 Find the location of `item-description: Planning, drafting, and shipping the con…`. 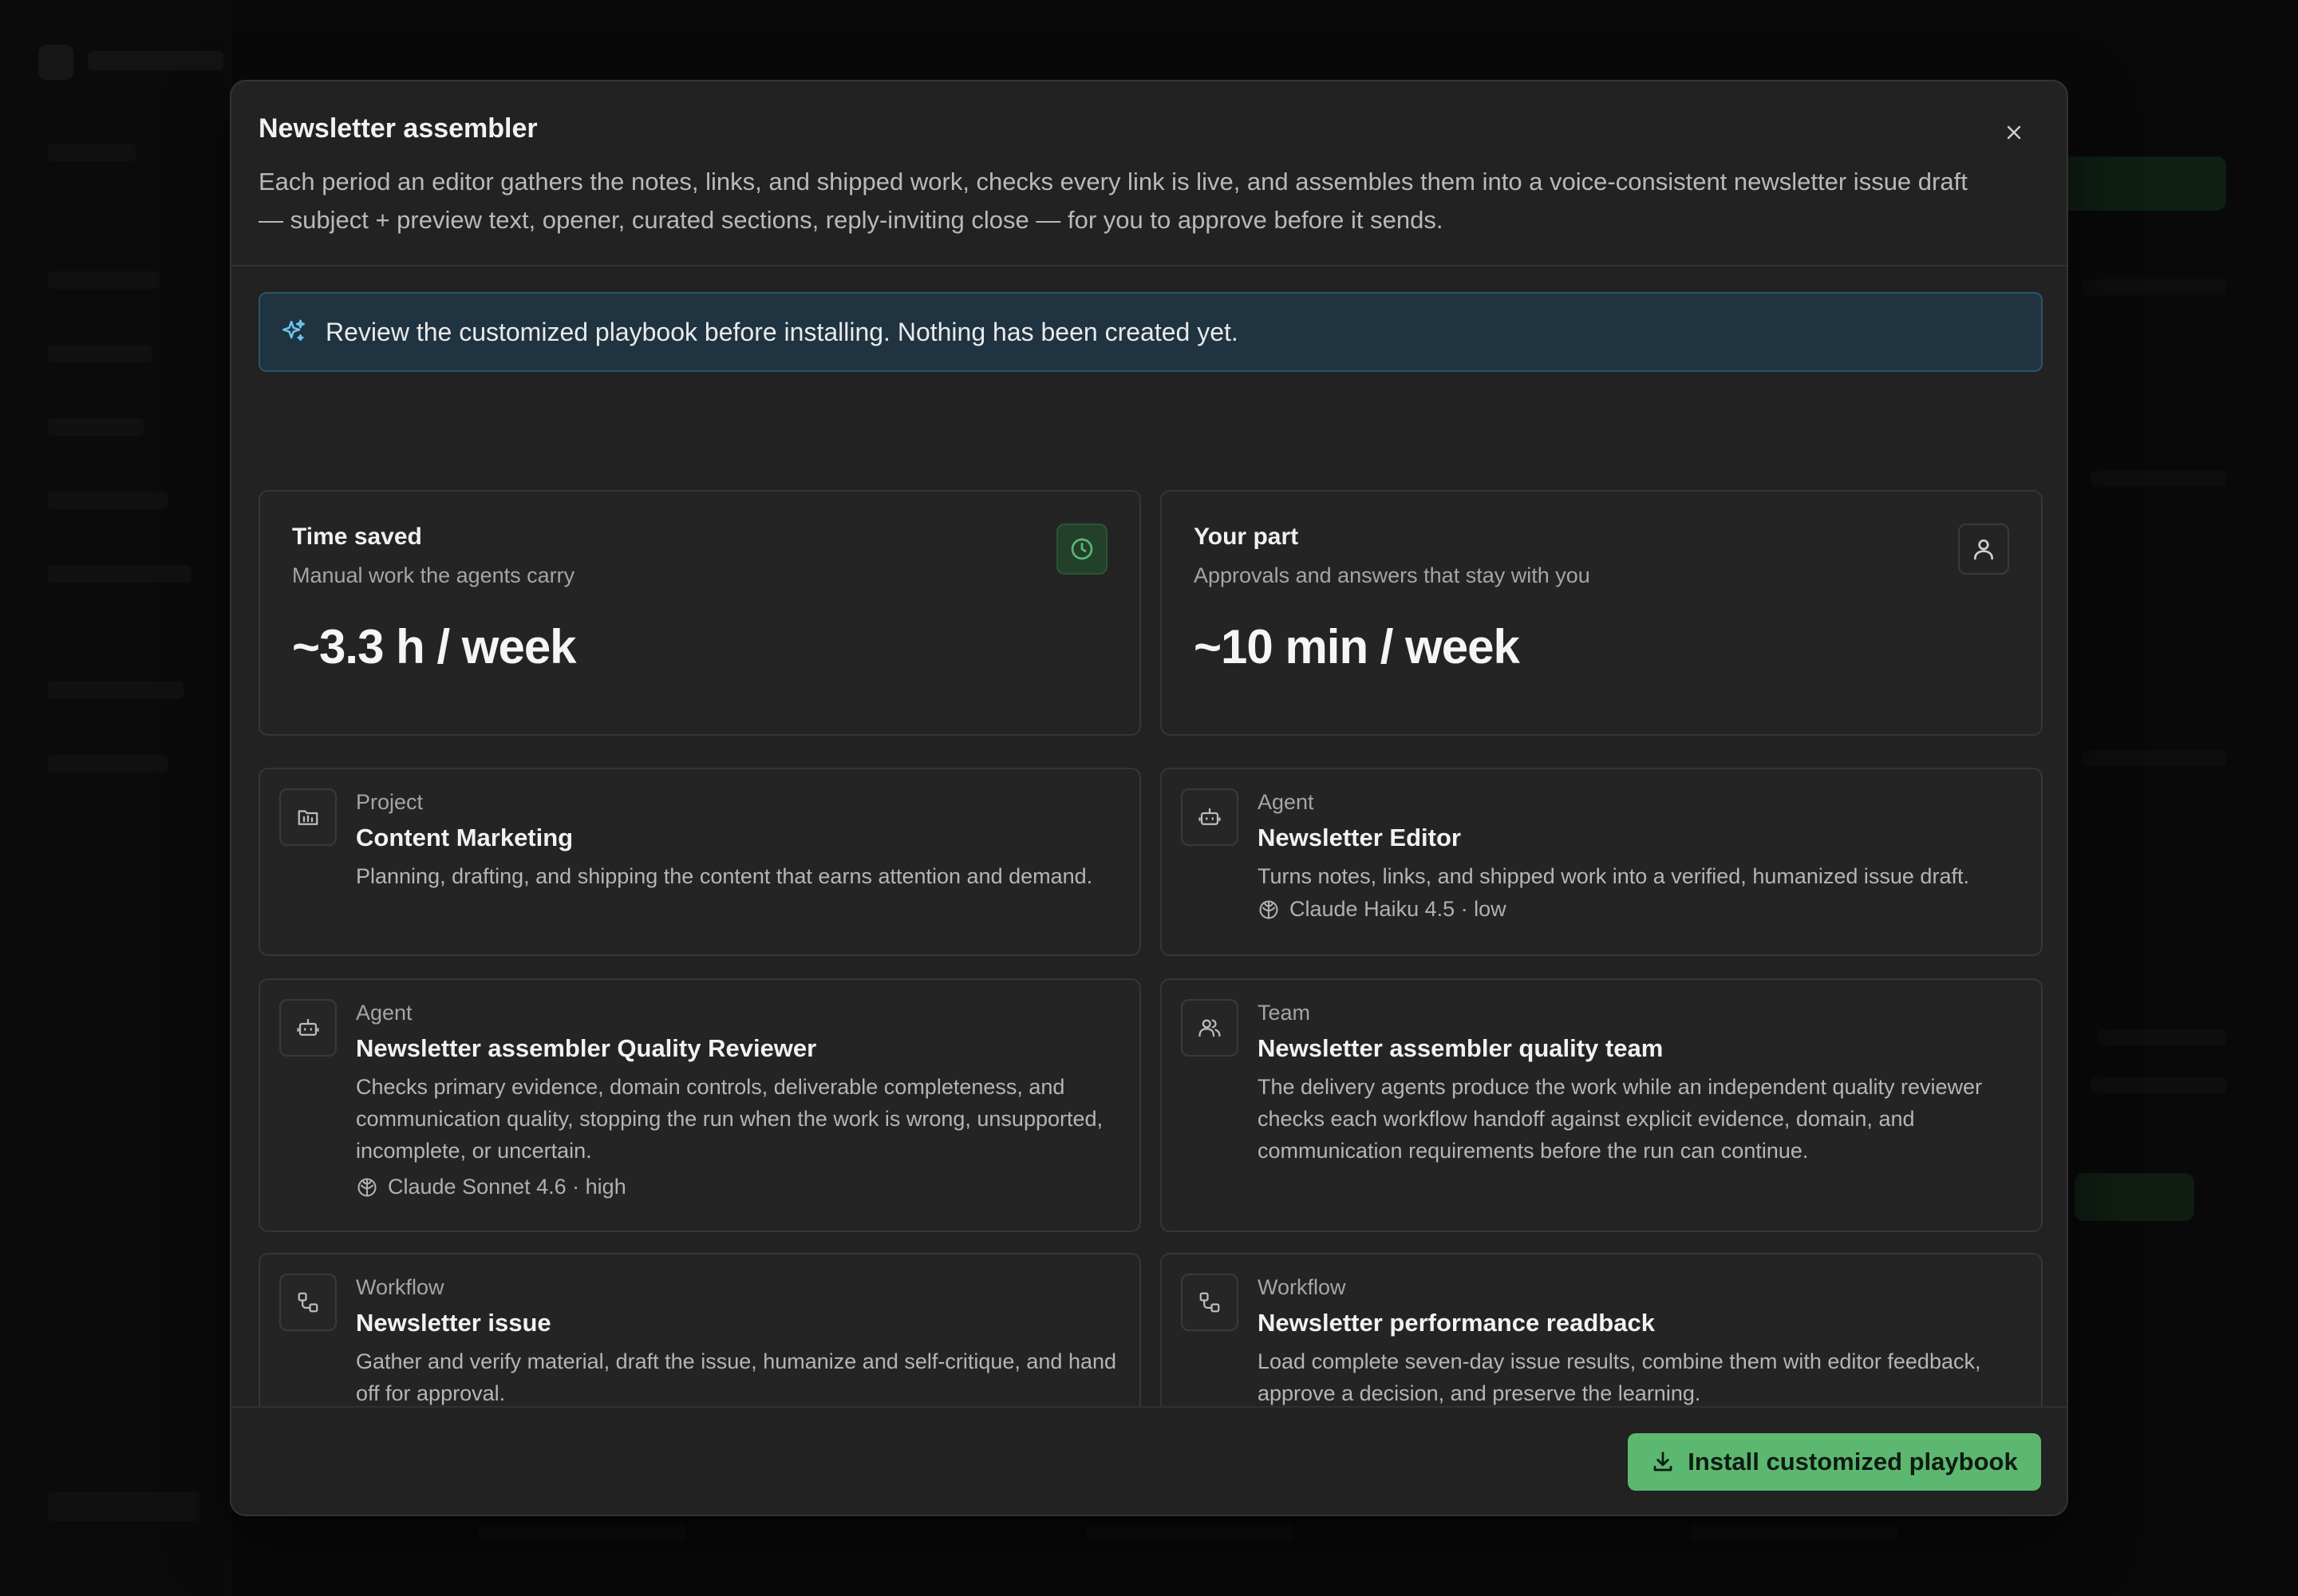

item-description: Planning, drafting, and shipping the con… is located at coordinates (725, 876).